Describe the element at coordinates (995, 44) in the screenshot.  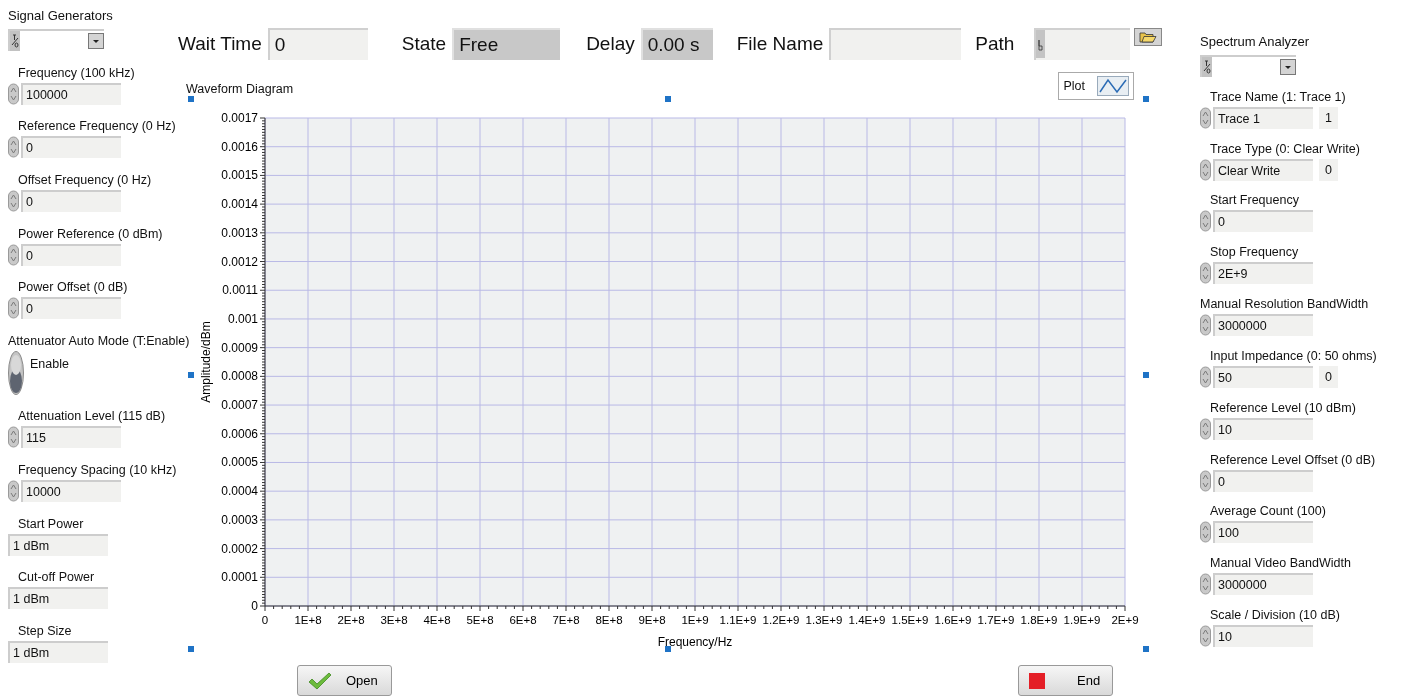
I see `field-label: Path` at that location.